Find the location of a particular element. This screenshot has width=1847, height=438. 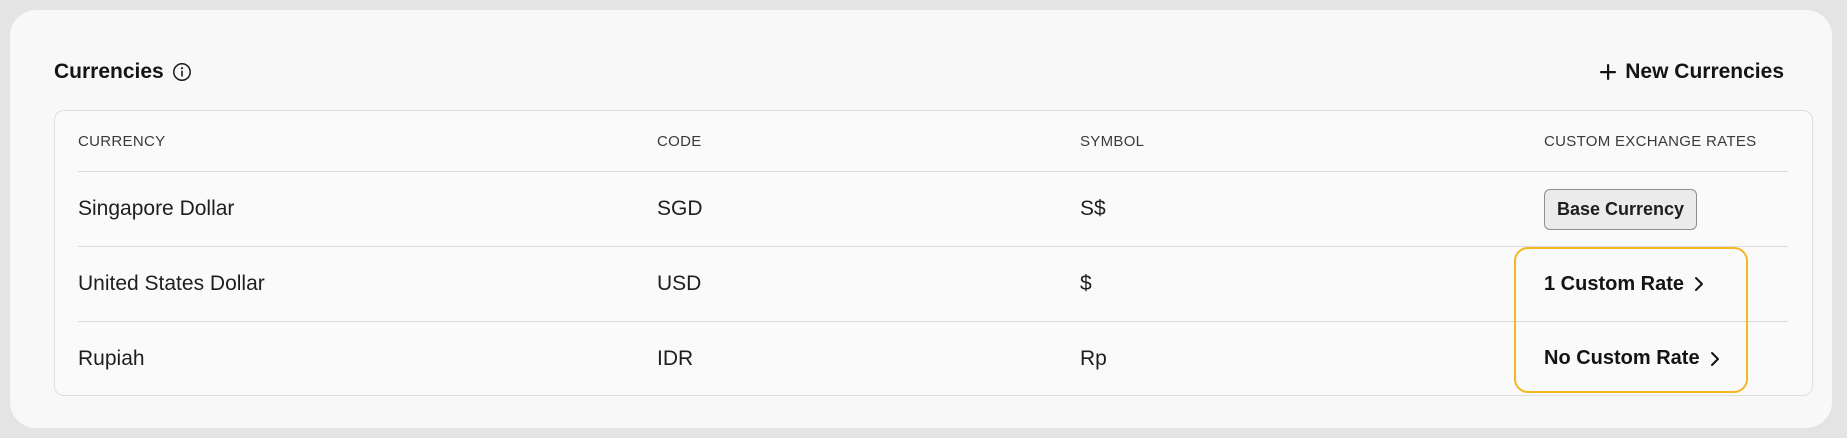

currency-symbol: S$ is located at coordinates (1093, 208).